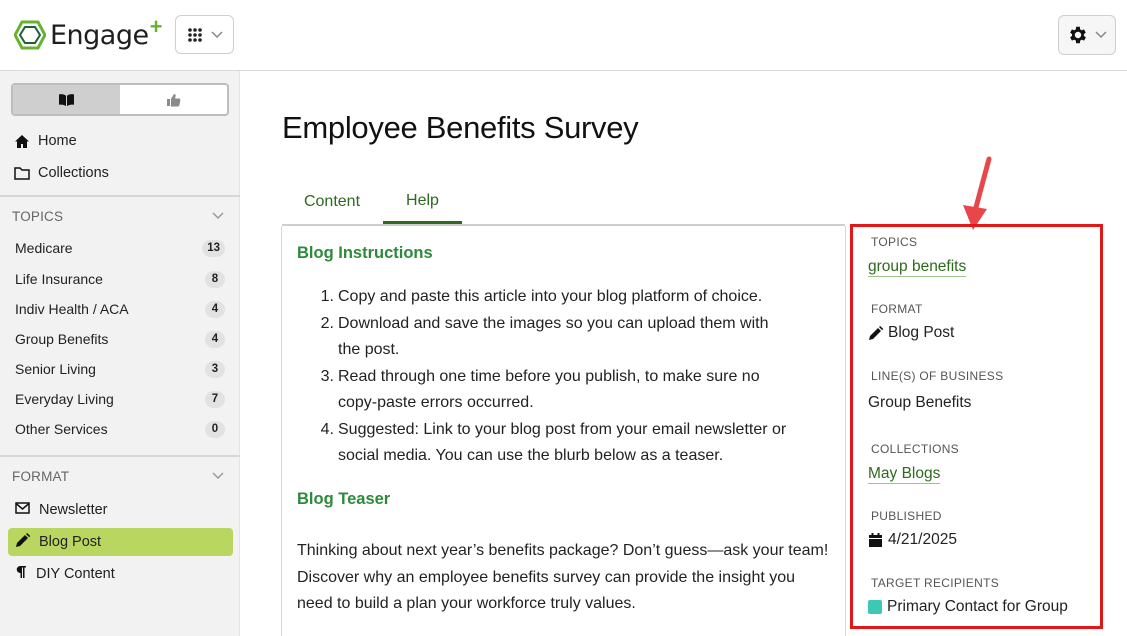 This screenshot has width=1127, height=636. Describe the element at coordinates (194, 34) in the screenshot. I see `grid-icon` at that location.